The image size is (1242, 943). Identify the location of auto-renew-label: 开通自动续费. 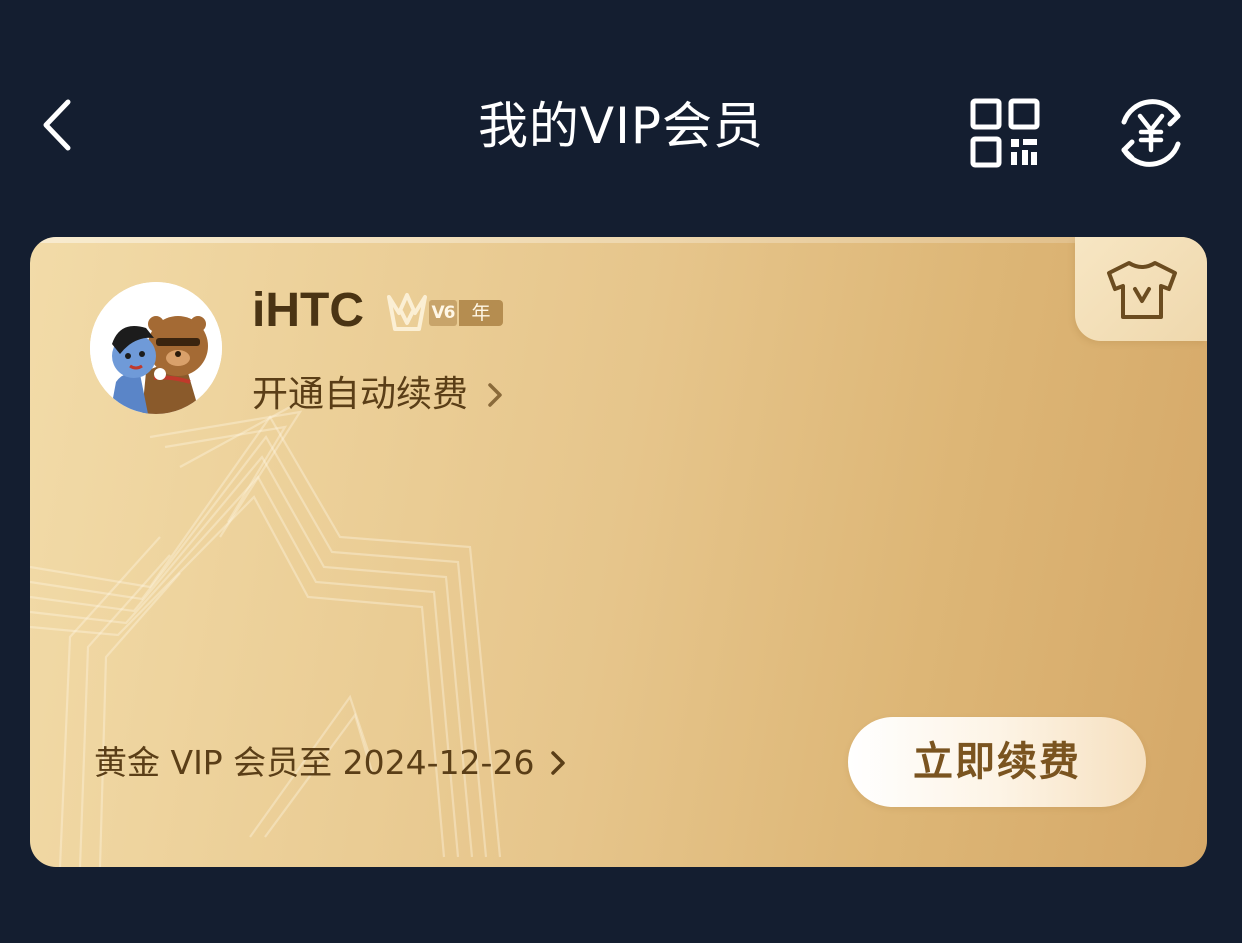
(360, 394).